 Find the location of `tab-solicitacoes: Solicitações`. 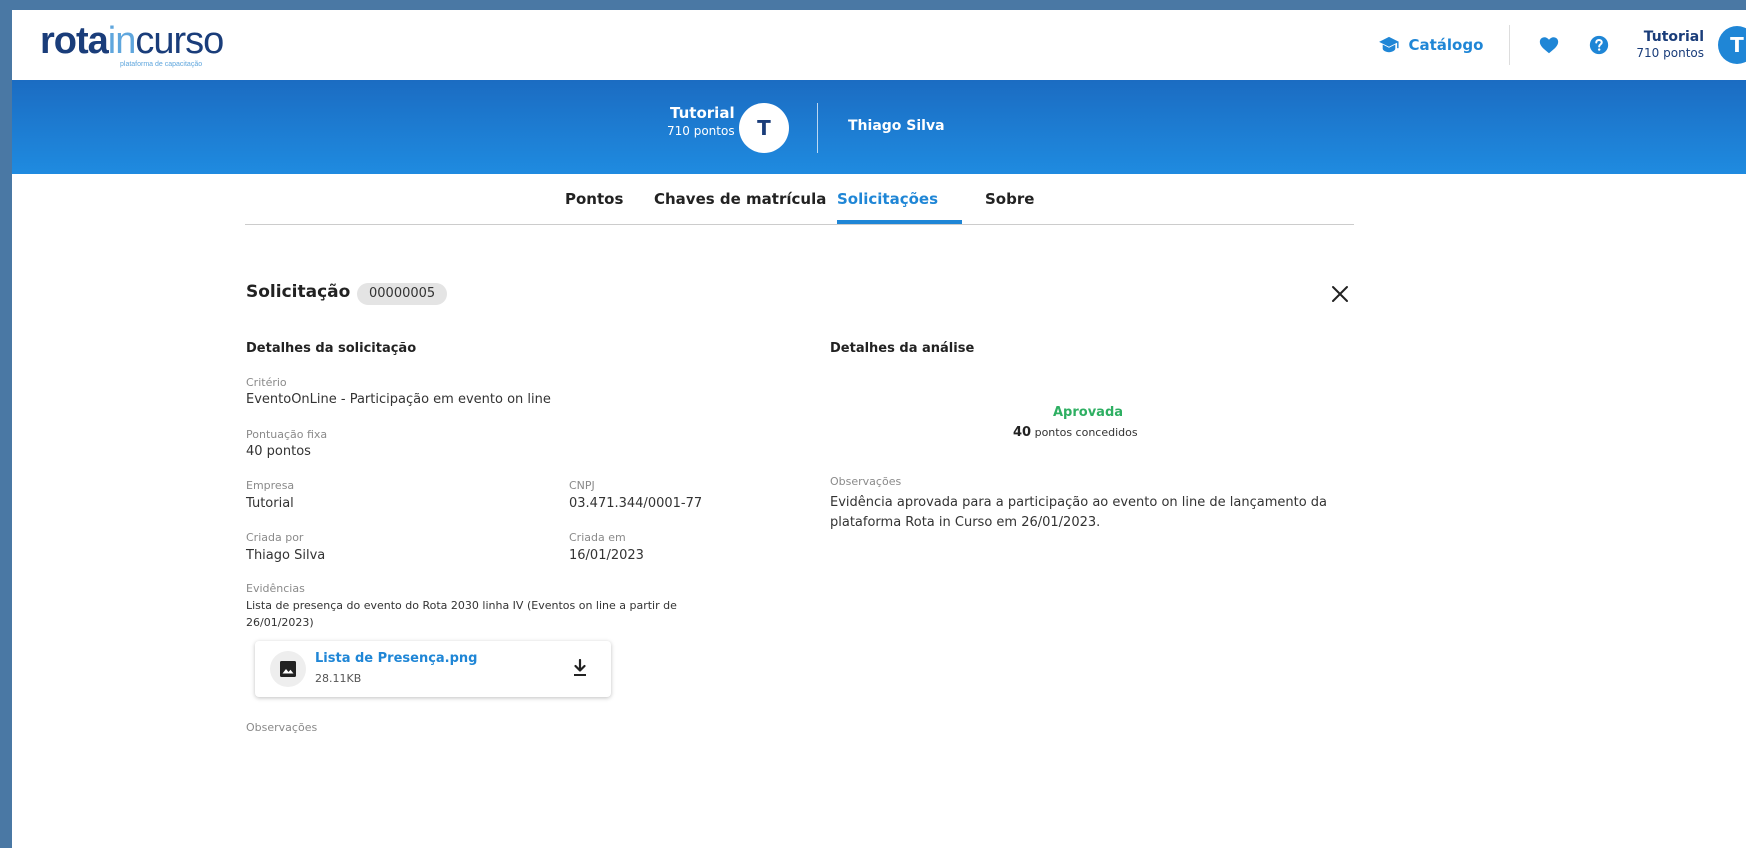

tab-solicitacoes: Solicitações is located at coordinates (887, 199).